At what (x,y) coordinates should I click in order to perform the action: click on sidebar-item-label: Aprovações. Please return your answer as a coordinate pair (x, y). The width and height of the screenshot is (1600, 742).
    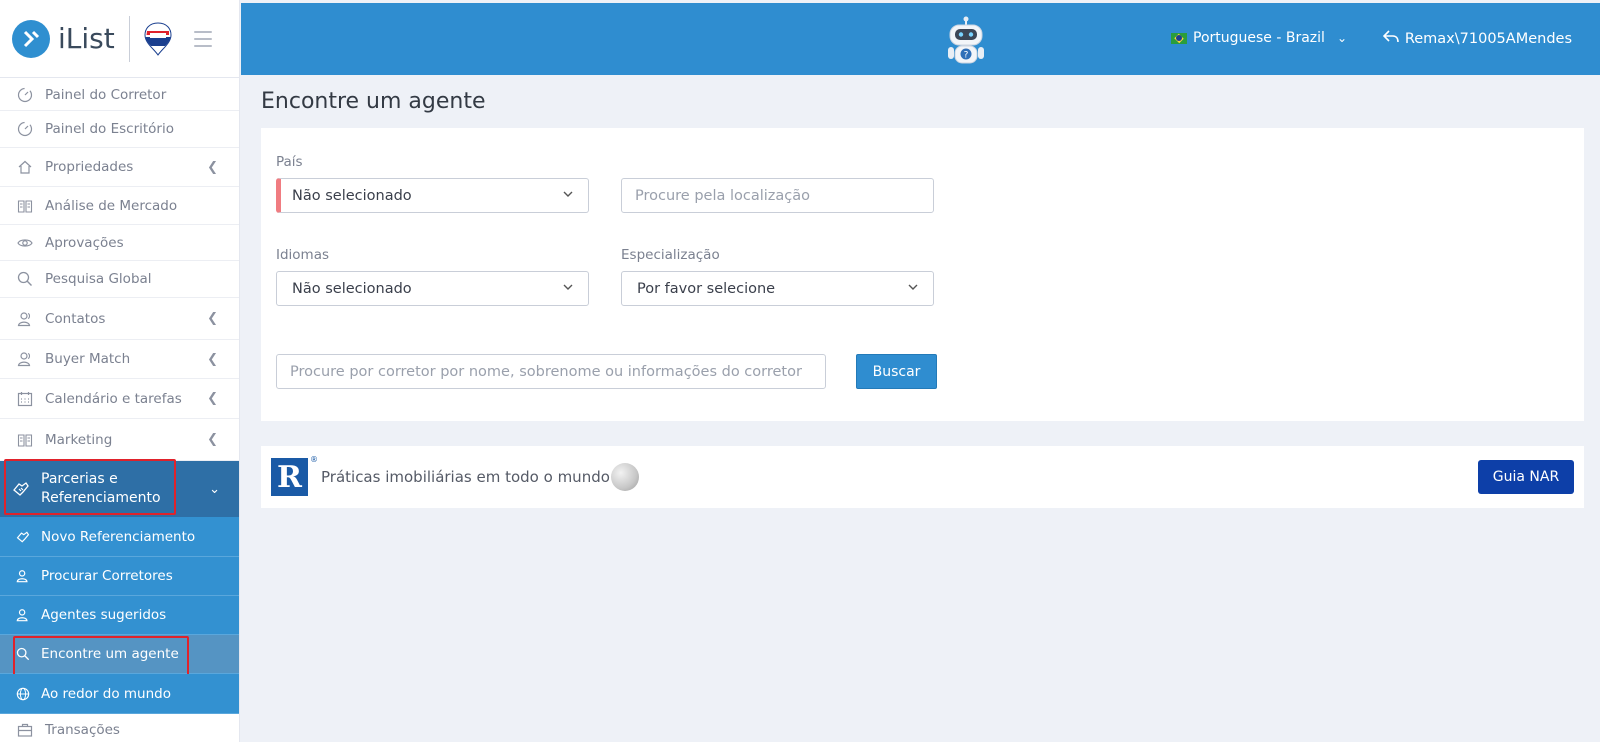
    Looking at the image, I should click on (84, 242).